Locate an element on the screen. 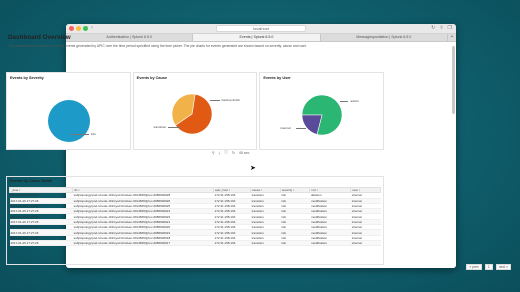  reload-icon: ↻ is located at coordinates (433, 28).